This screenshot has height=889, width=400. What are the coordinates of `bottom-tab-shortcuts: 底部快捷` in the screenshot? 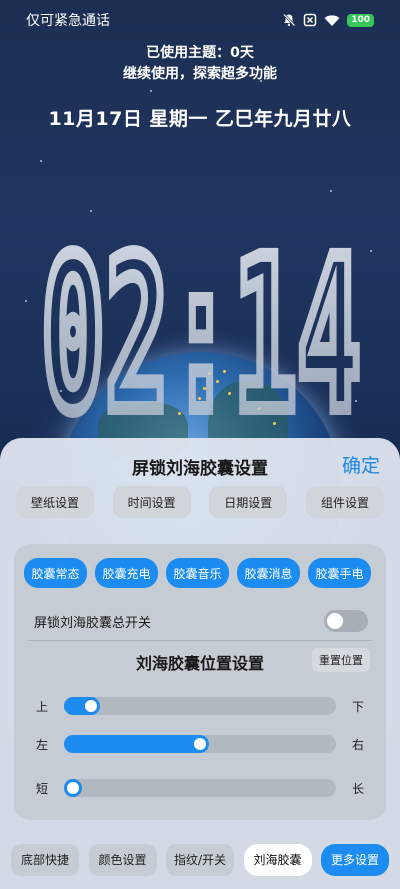 It's located at (45, 859).